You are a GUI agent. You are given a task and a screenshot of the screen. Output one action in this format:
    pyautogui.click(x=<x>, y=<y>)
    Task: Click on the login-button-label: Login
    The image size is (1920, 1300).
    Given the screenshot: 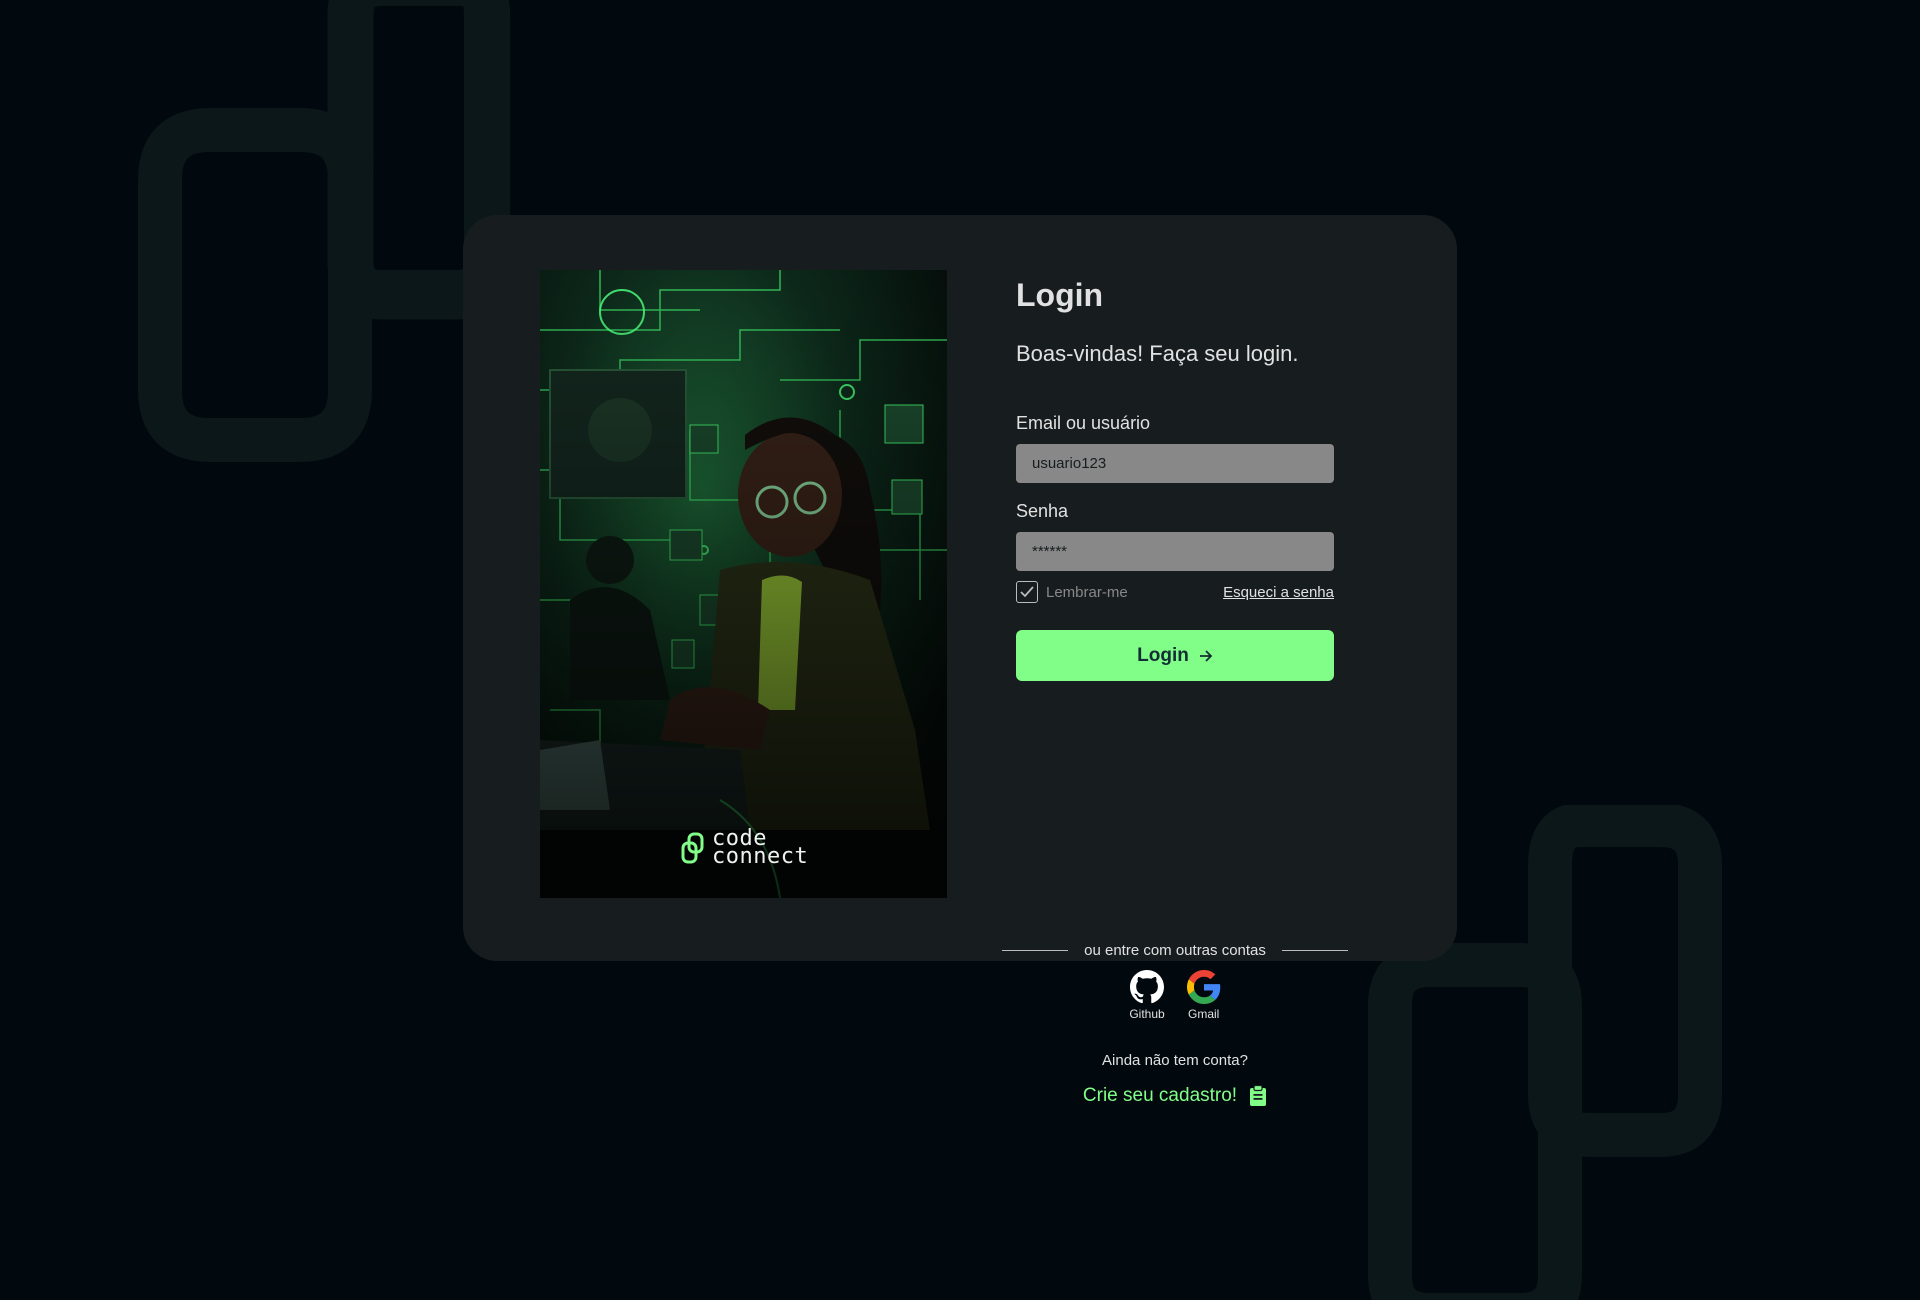 What is the action you would take?
    pyautogui.click(x=1163, y=655)
    